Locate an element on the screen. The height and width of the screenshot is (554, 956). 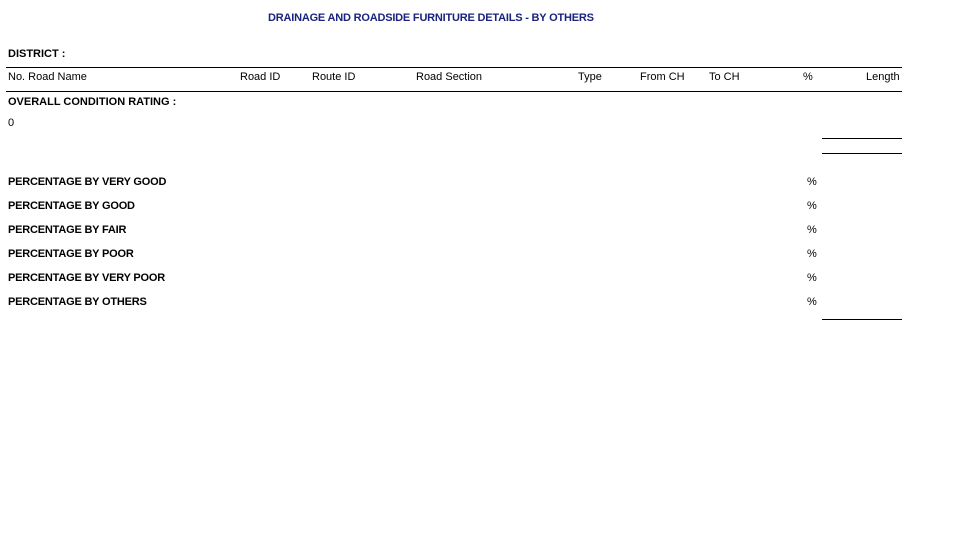
column-header-route-id: Route ID is located at coordinates (334, 77).